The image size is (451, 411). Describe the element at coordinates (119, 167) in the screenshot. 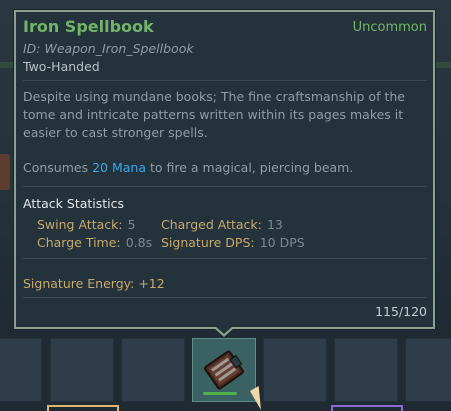

I see `mana-cost-amount: 20 Mana` at that location.